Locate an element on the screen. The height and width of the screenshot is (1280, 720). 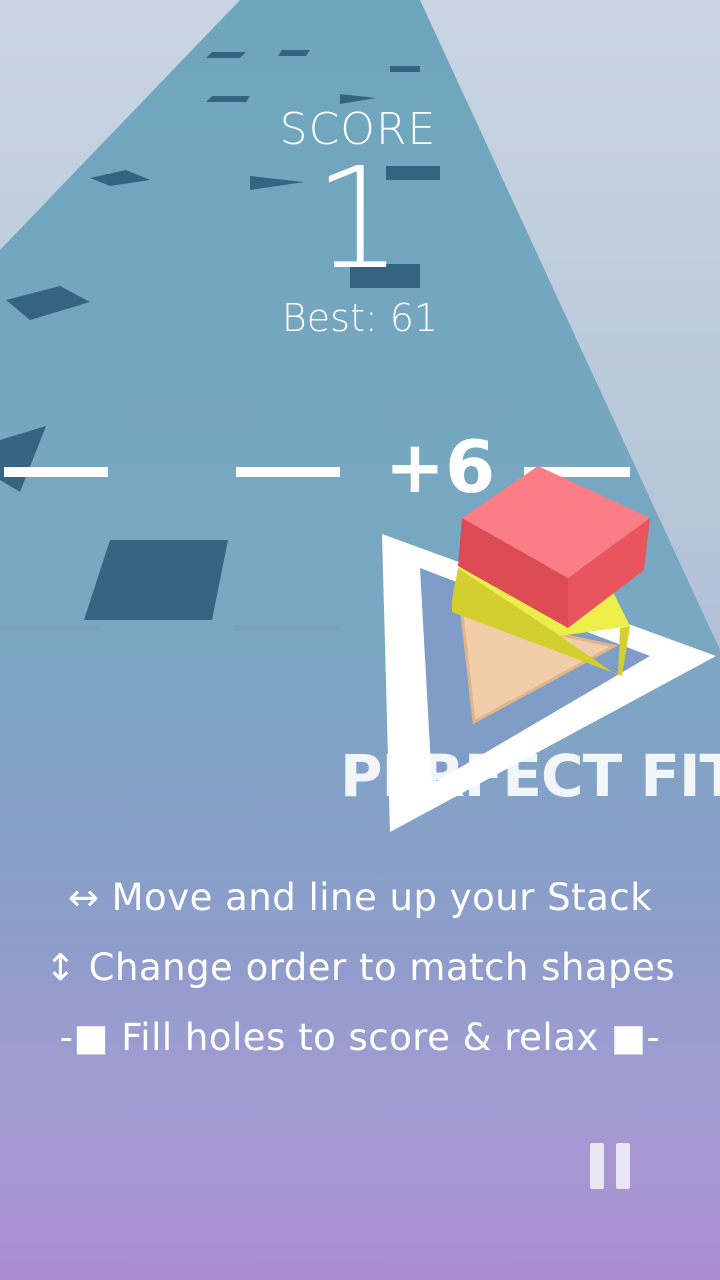
best-score: Best: 61 is located at coordinates (360, 318).